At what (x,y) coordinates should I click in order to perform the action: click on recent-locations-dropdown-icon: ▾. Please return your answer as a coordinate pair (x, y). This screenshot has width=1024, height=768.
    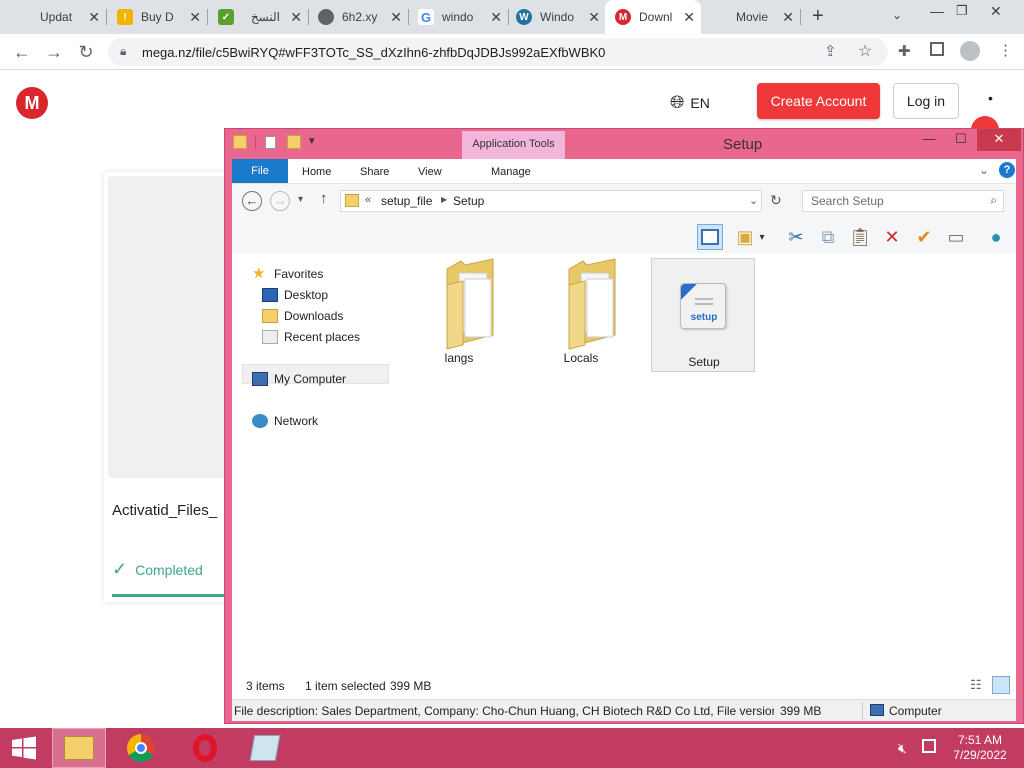
    Looking at the image, I should click on (300, 199).